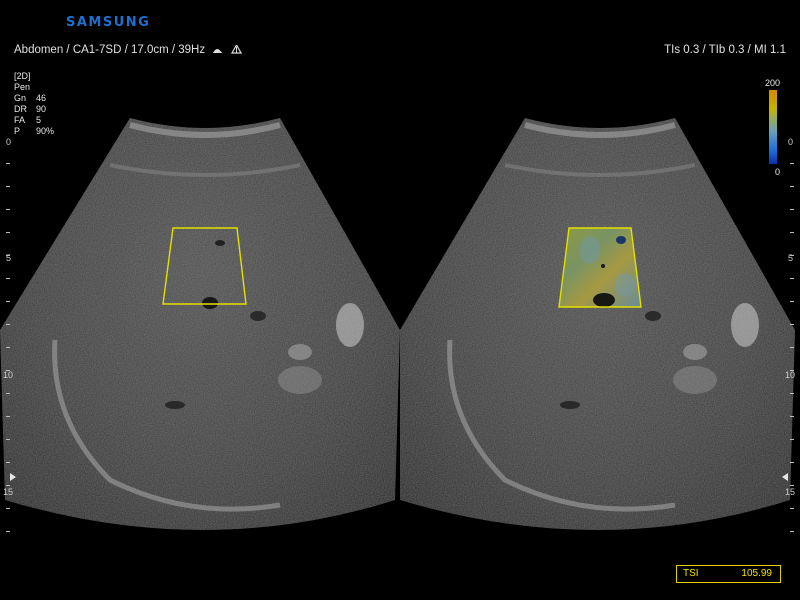 This screenshot has height=600, width=800. Describe the element at coordinates (791, 142) in the screenshot. I see `depth-label-0-right: 0` at that location.